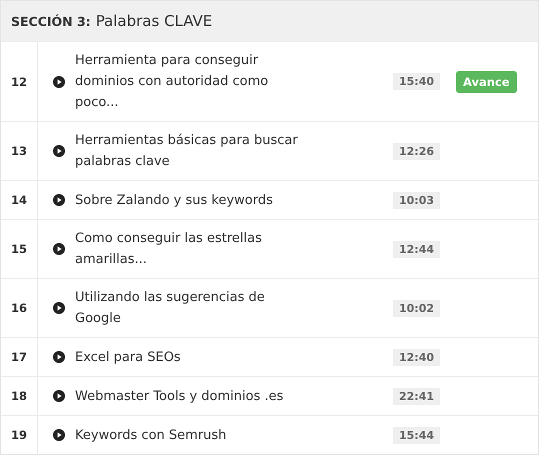 The height and width of the screenshot is (471, 545). I want to click on lesson-number: 16, so click(19, 308).